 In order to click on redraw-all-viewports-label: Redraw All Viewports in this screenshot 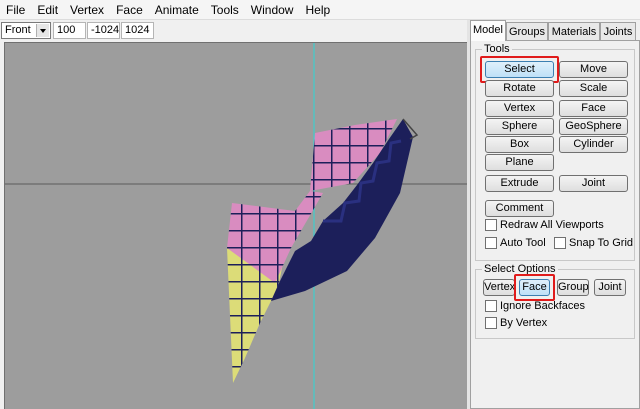, I will do `click(552, 225)`.